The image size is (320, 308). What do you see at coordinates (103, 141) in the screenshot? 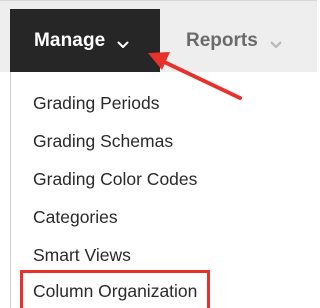
I see `menu-item-grading-schemas: Grading Schemas` at bounding box center [103, 141].